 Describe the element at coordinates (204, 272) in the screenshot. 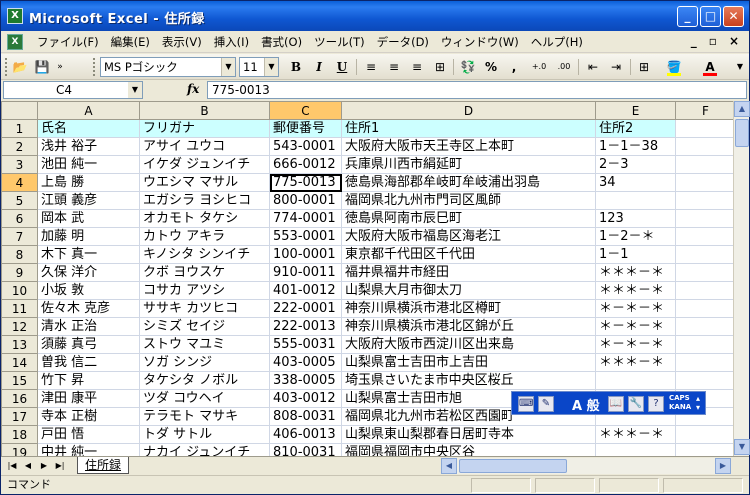

I see `cell: クボ ヨウスケ` at that location.